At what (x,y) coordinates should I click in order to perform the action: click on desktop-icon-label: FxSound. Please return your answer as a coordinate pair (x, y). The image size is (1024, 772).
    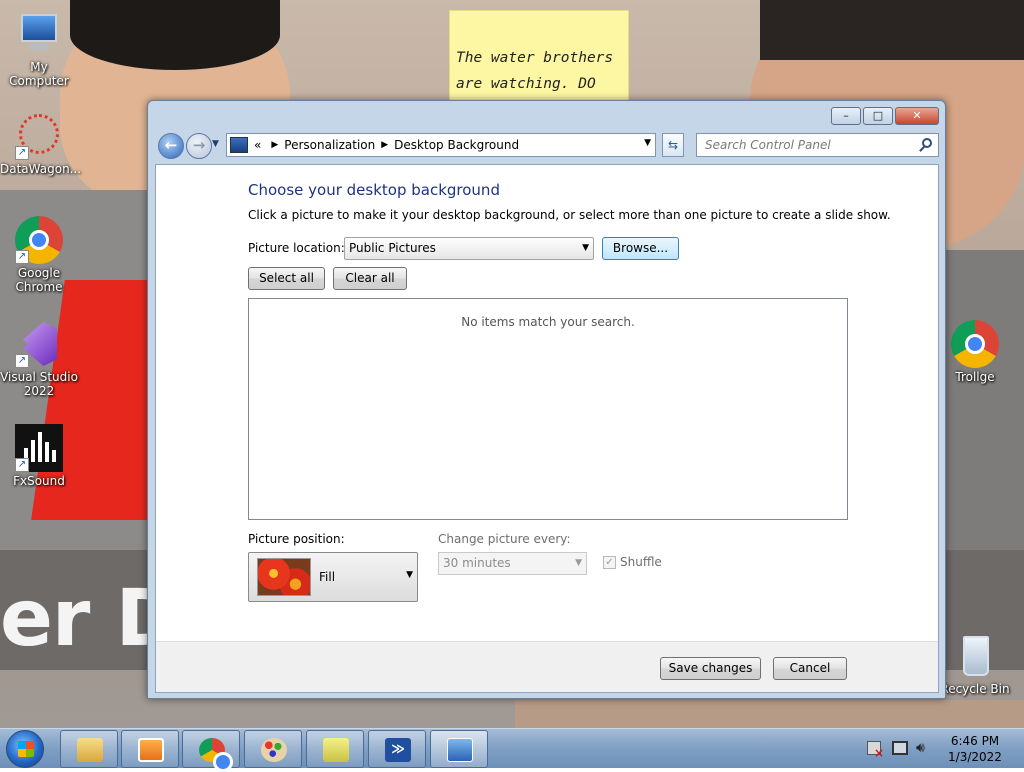
    Looking at the image, I should click on (39, 481).